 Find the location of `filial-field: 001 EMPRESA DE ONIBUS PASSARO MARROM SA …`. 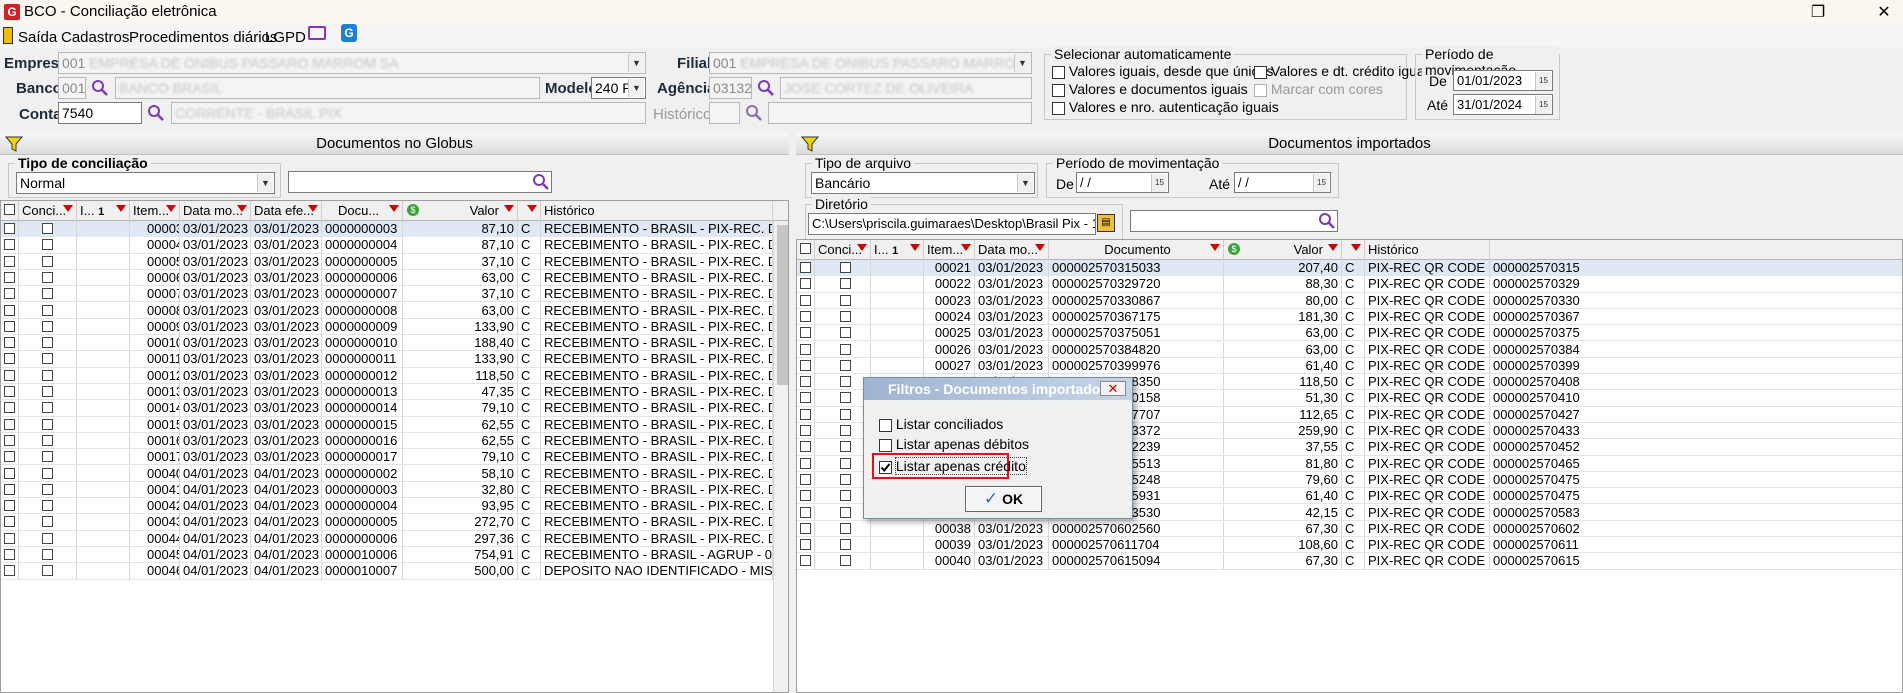

filial-field: 001 EMPRESA DE ONIBUS PASSARO MARROM SA … is located at coordinates (870, 63).